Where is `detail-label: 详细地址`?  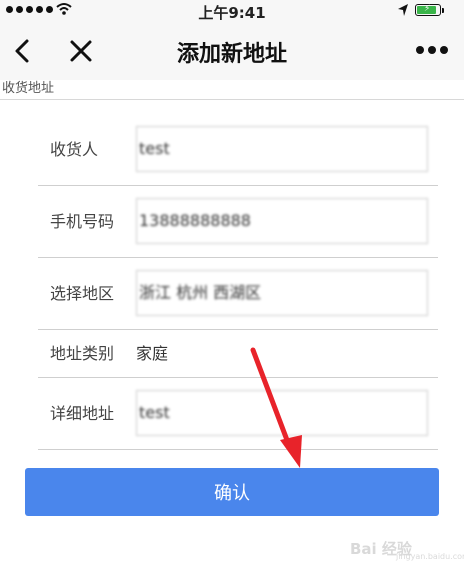 detail-label: 详细地址 is located at coordinates (82, 413).